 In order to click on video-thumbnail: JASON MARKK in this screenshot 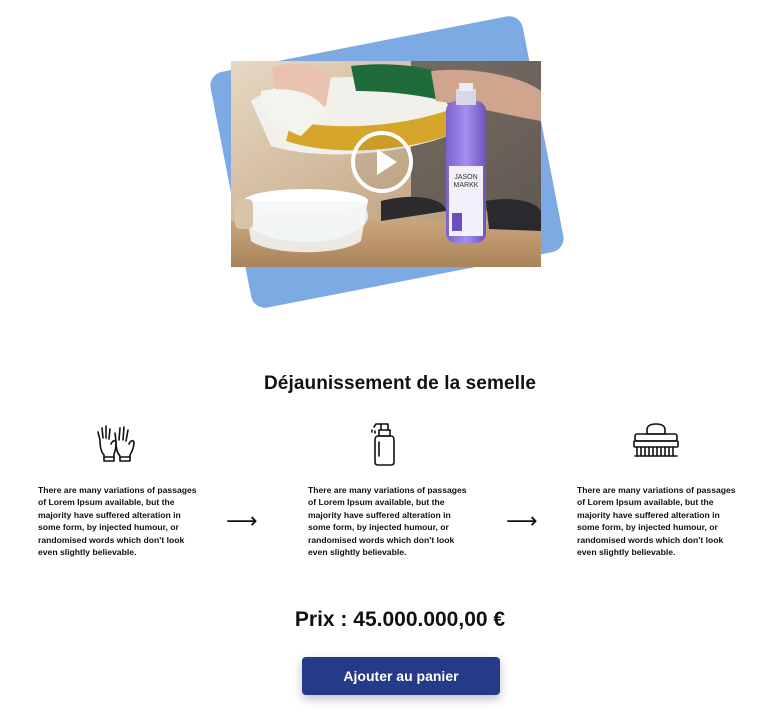, I will do `click(386, 164)`.